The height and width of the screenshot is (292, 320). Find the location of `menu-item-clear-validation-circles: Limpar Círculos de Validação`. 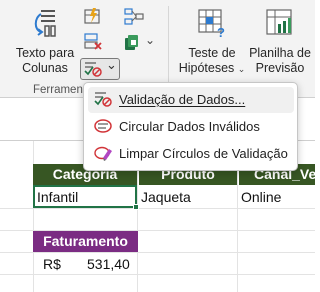

menu-item-clear-validation-circles: Limpar Círculos de Validação is located at coordinates (191, 154).